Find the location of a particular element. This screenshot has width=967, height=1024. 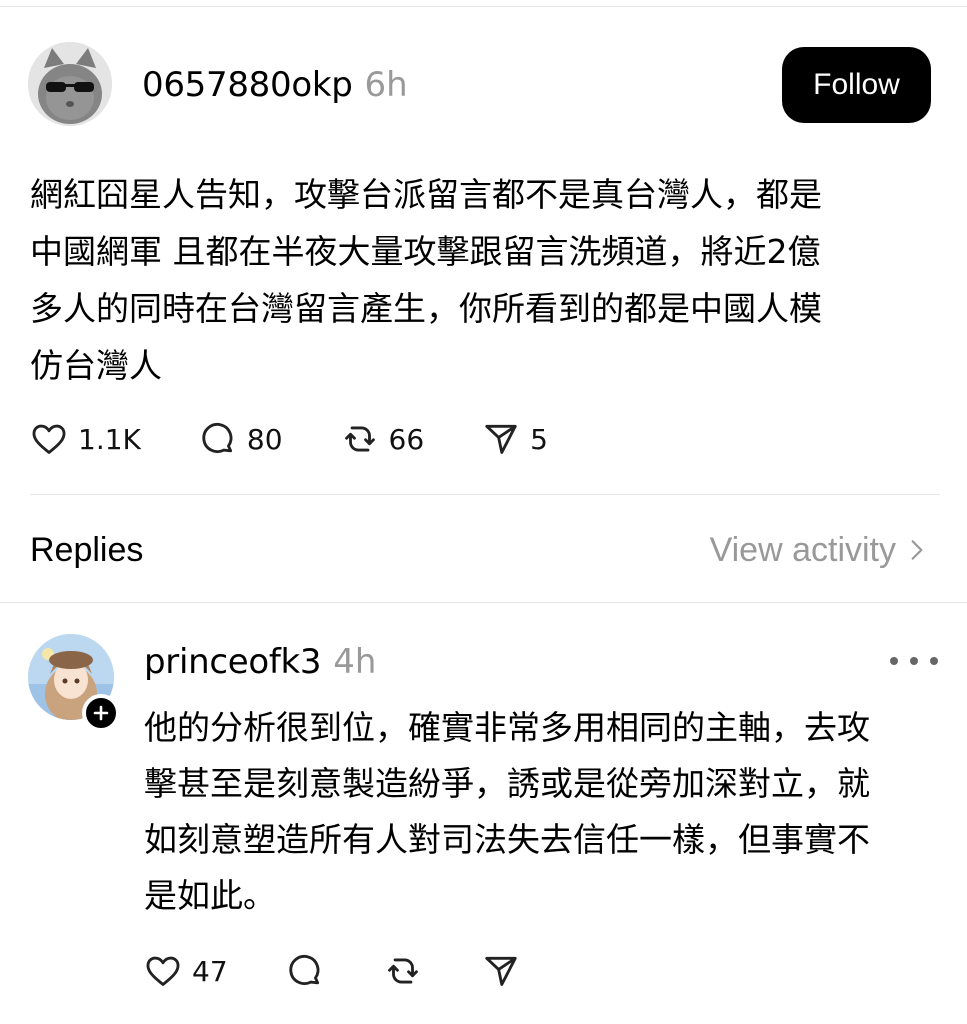

view-activity-link: View activity is located at coordinates (820, 550).